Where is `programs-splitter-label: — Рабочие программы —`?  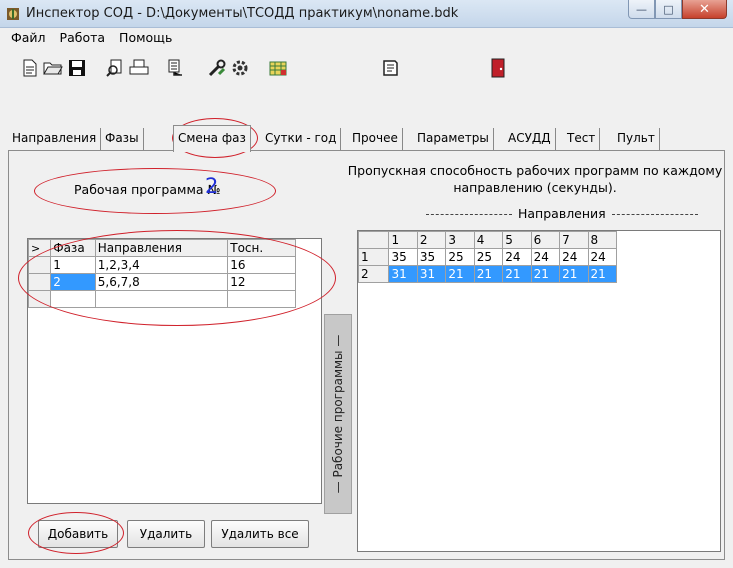 programs-splitter-label: — Рабочие программы — is located at coordinates (338, 414).